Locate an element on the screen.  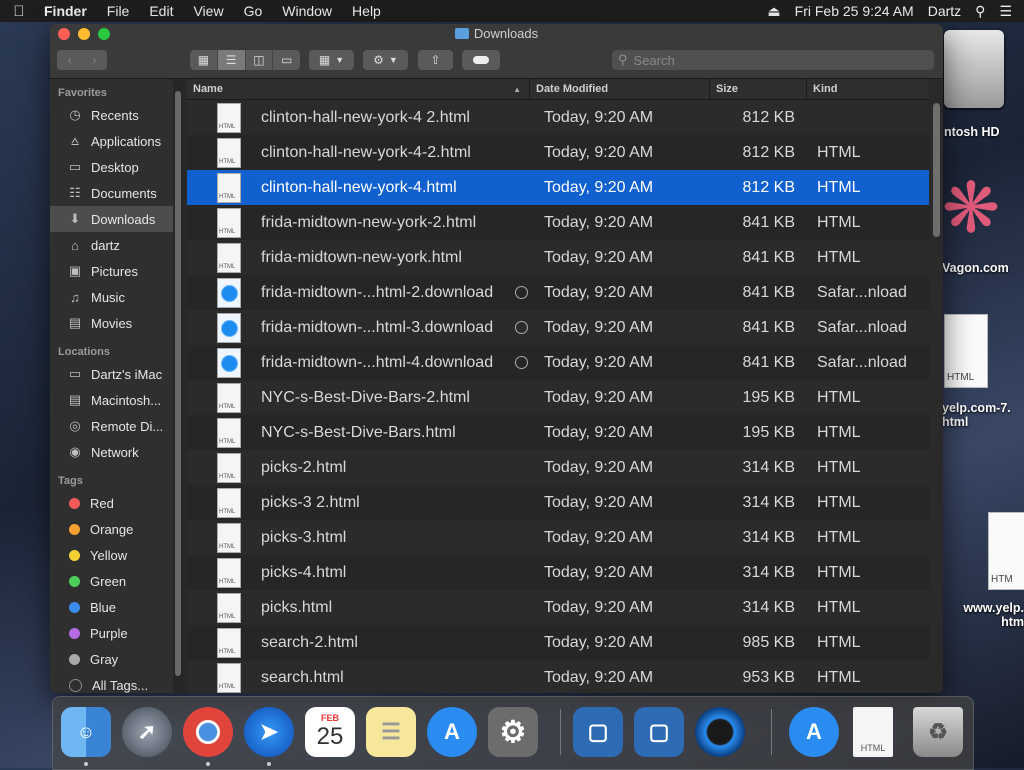
sidebar-item-dartz: ⌂ dartz is located at coordinates (111, 245).